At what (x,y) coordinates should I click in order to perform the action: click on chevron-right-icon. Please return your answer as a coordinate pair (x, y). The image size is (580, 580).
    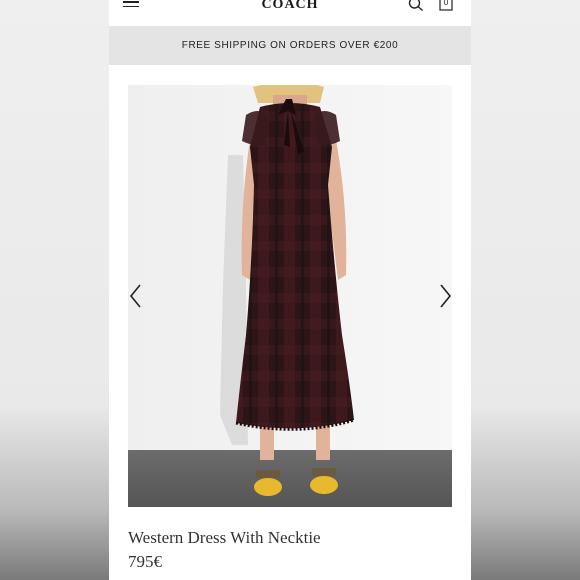
    Looking at the image, I should click on (444, 296).